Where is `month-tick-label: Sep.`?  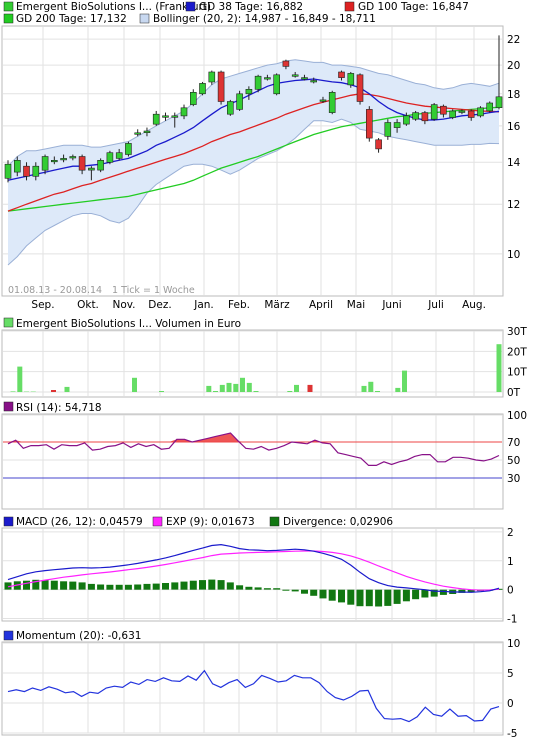
month-tick-label: Sep. is located at coordinates (42, 305).